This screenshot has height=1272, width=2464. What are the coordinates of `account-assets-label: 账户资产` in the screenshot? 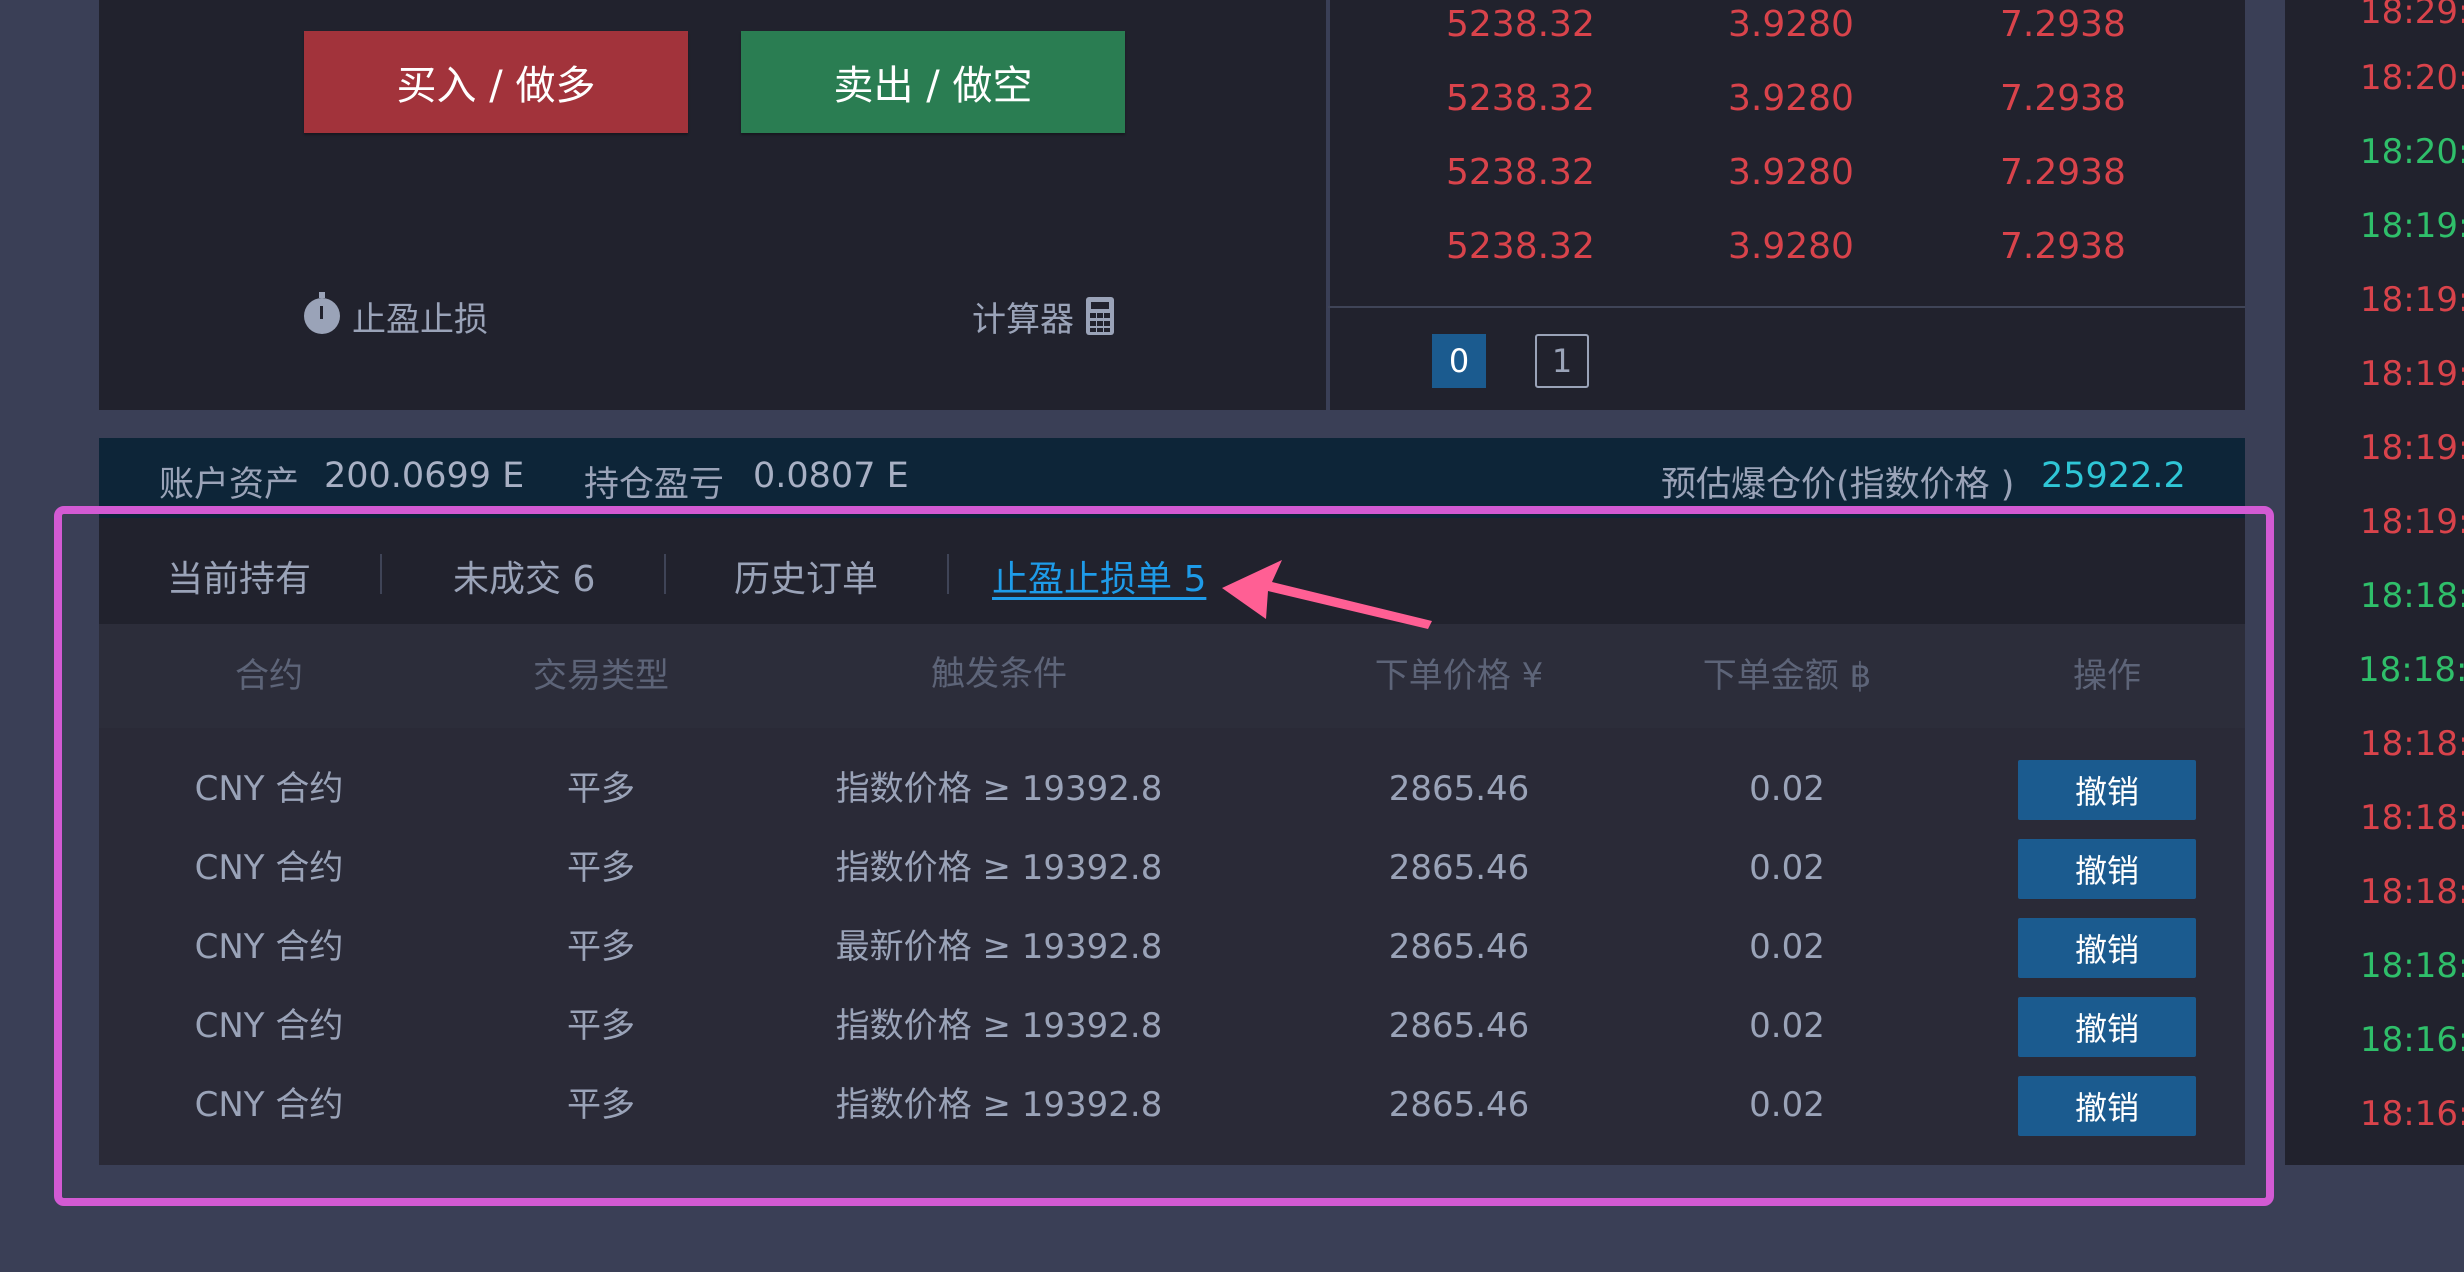 It's located at (229, 485).